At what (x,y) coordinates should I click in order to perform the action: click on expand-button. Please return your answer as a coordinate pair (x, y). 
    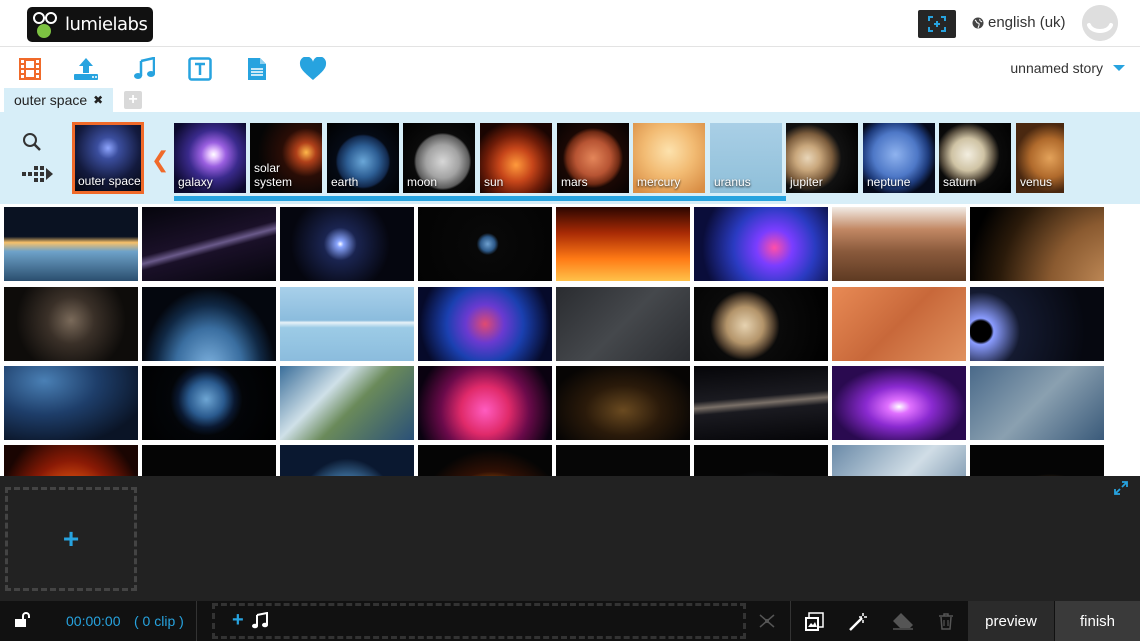
    Looking at the image, I should click on (1121, 490).